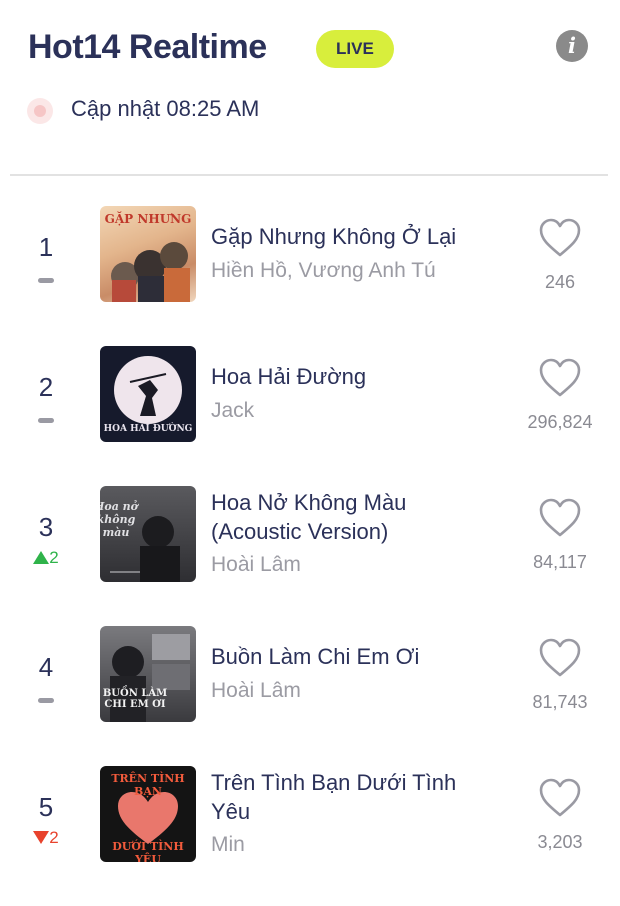  What do you see at coordinates (309, 175) in the screenshot?
I see `divider` at bounding box center [309, 175].